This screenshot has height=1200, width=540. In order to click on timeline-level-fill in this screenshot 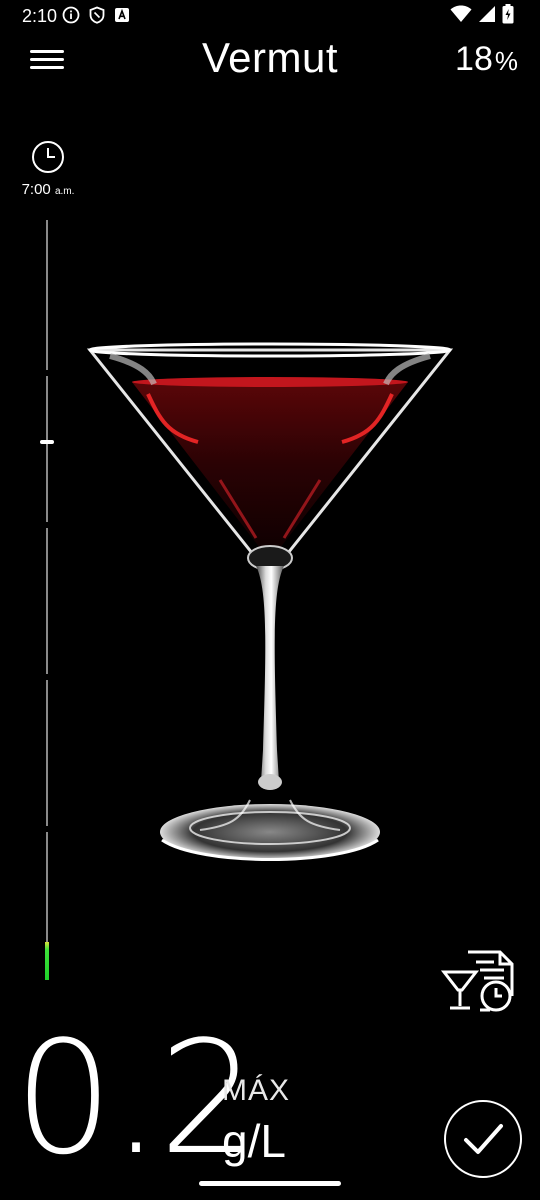, I will do `click(47, 961)`.